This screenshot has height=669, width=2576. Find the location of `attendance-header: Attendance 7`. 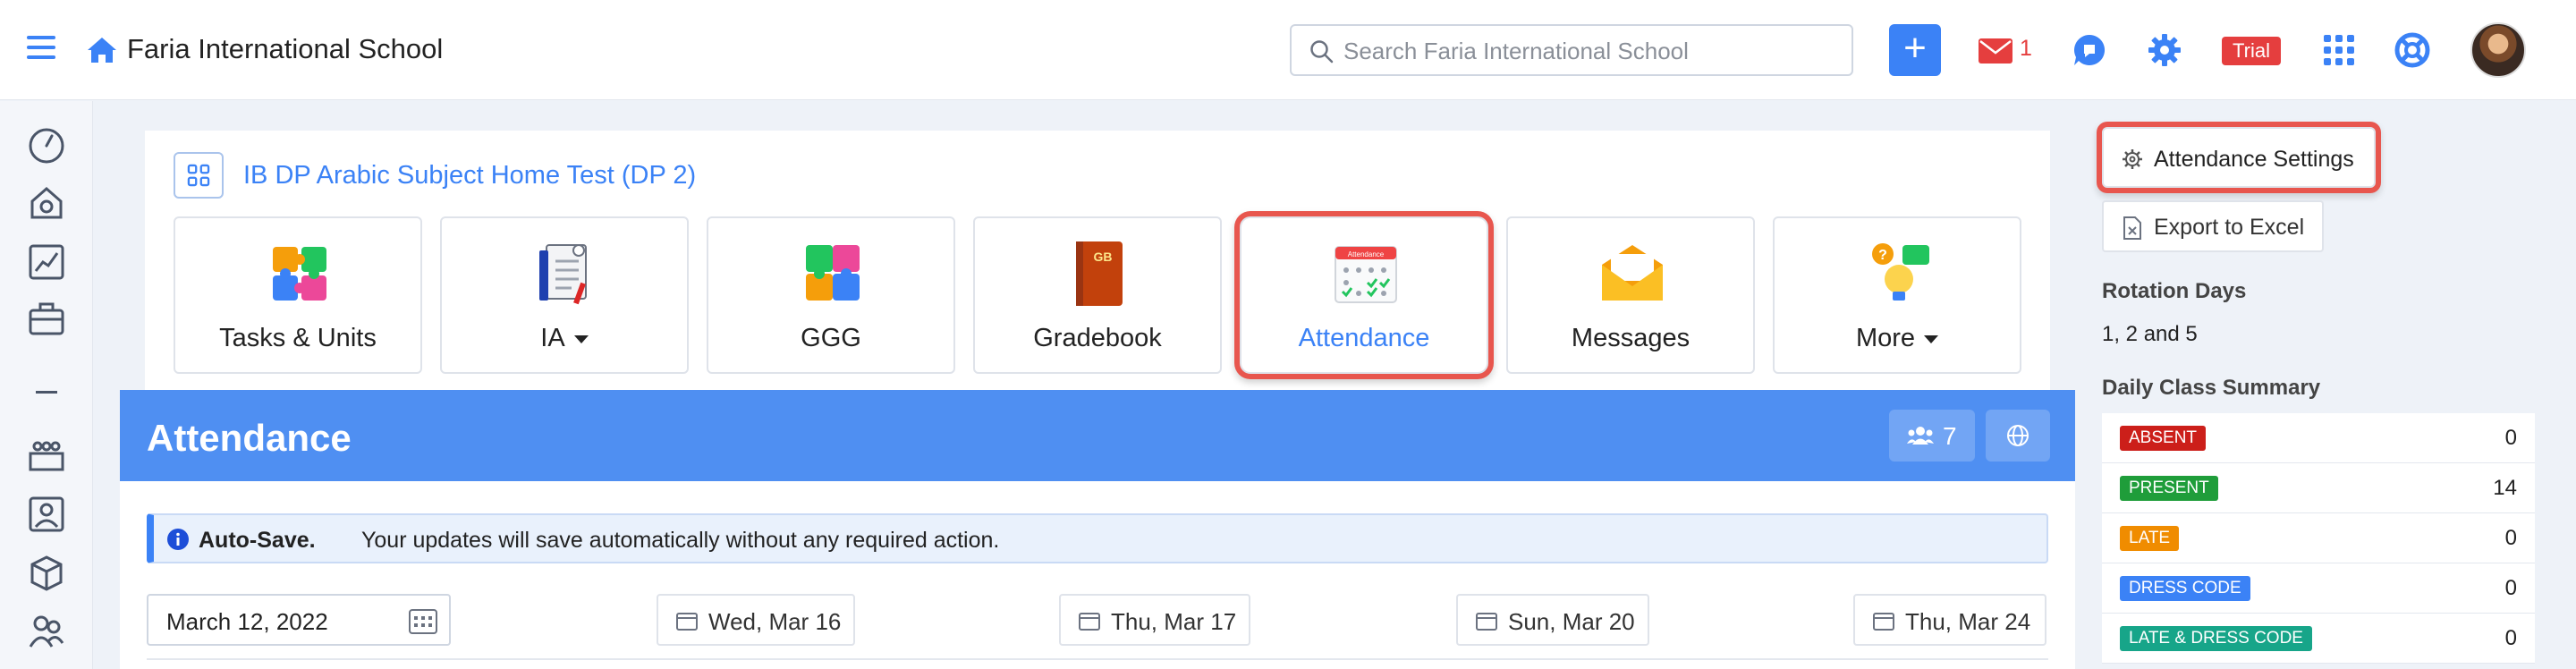

attendance-header: Attendance 7 is located at coordinates (1097, 435).